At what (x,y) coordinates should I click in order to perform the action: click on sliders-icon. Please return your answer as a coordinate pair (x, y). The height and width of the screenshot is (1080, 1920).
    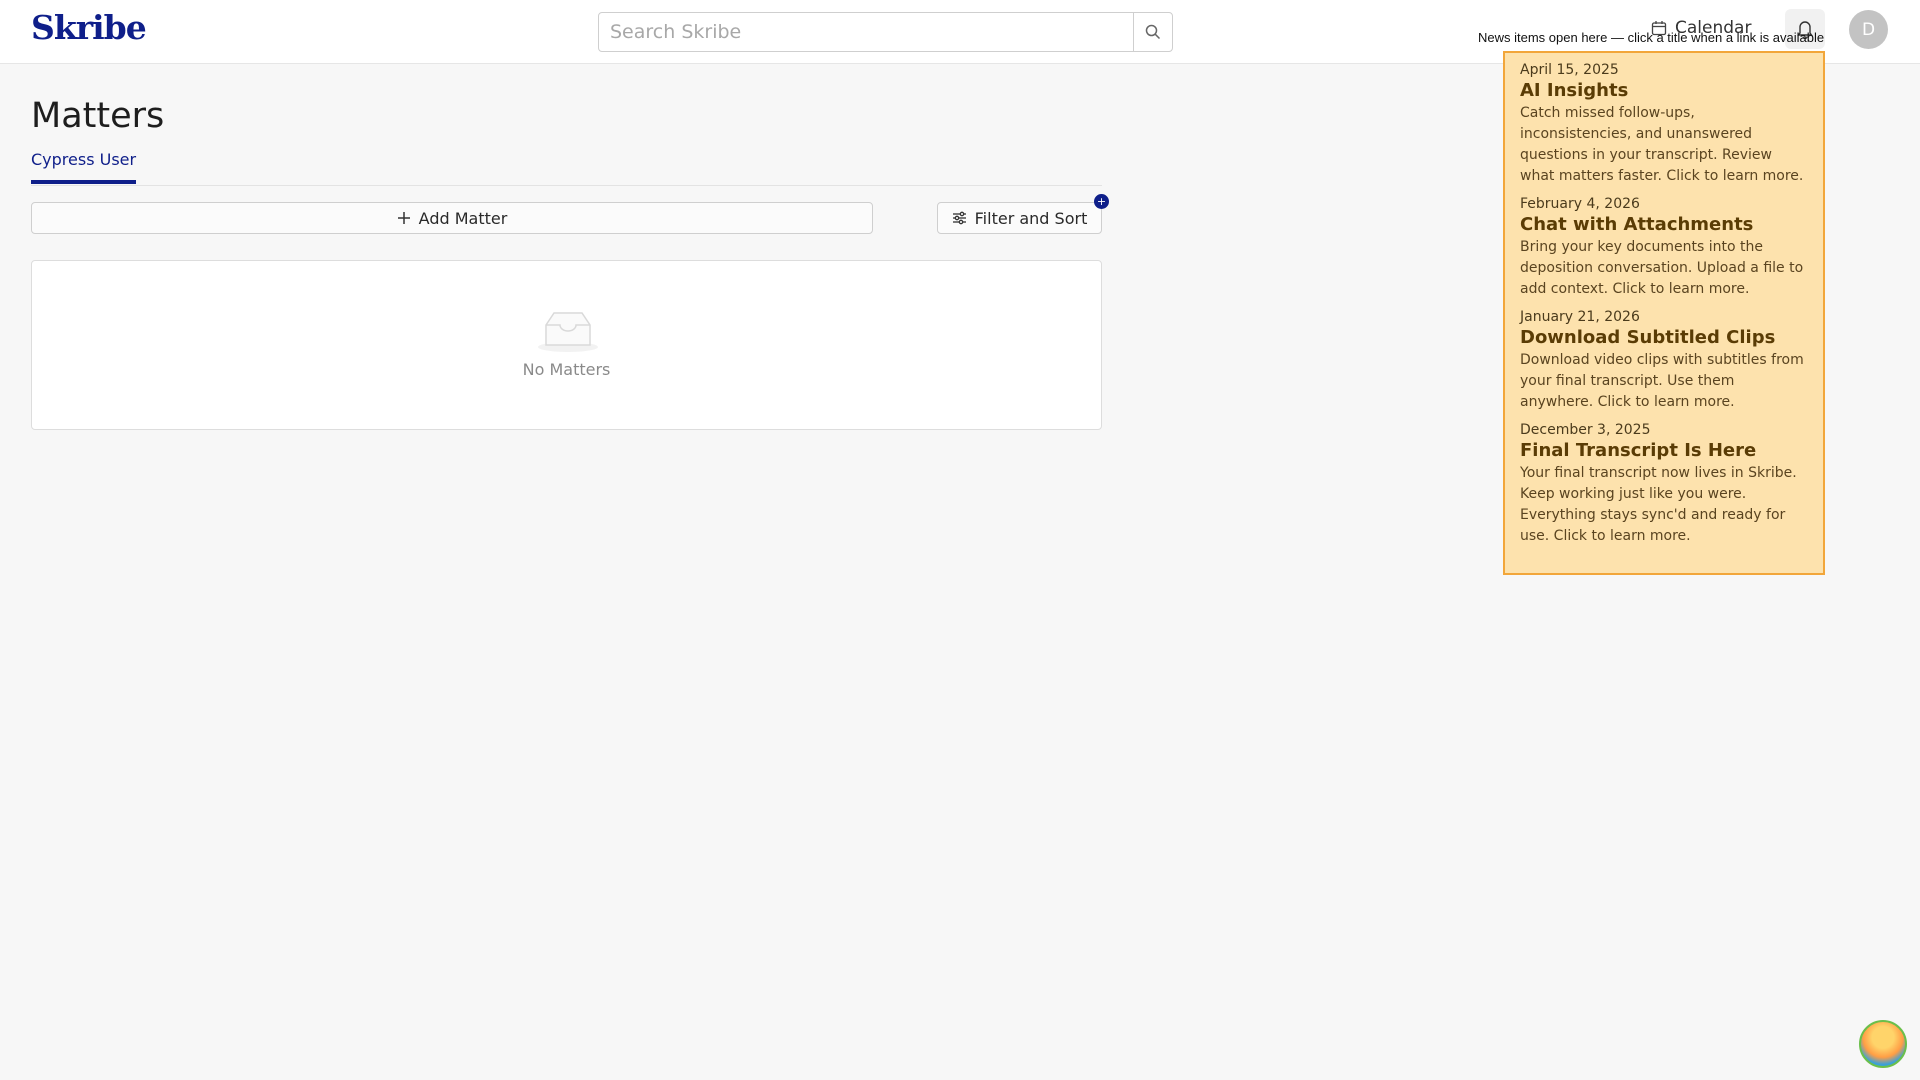
    Looking at the image, I should click on (959, 218).